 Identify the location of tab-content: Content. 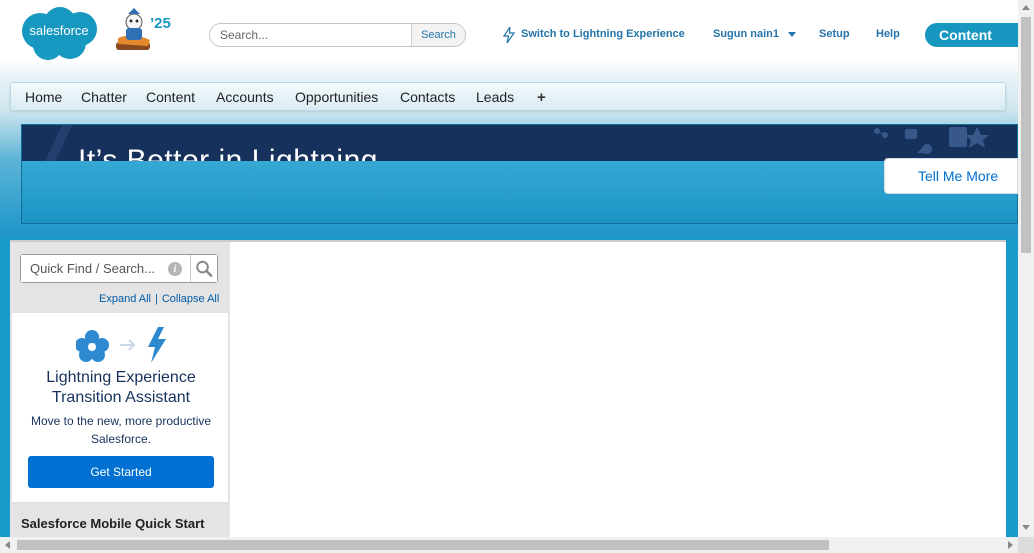
(170, 97).